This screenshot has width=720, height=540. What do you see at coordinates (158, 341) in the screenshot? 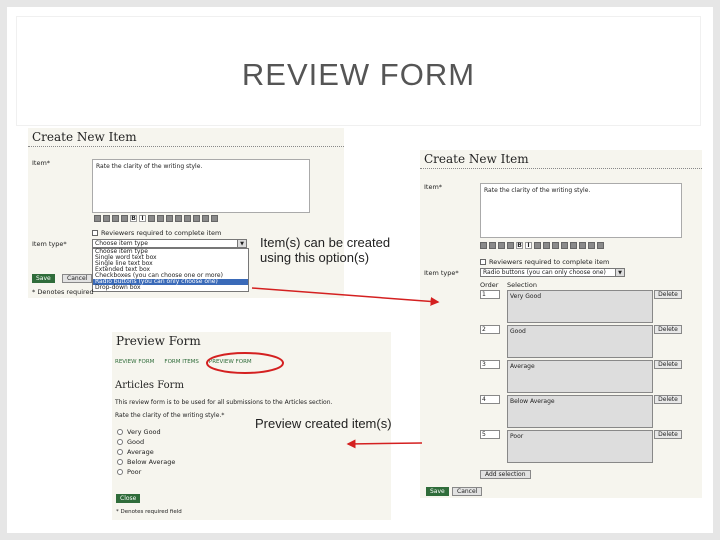
I see `panel-title: Preview Form` at bounding box center [158, 341].